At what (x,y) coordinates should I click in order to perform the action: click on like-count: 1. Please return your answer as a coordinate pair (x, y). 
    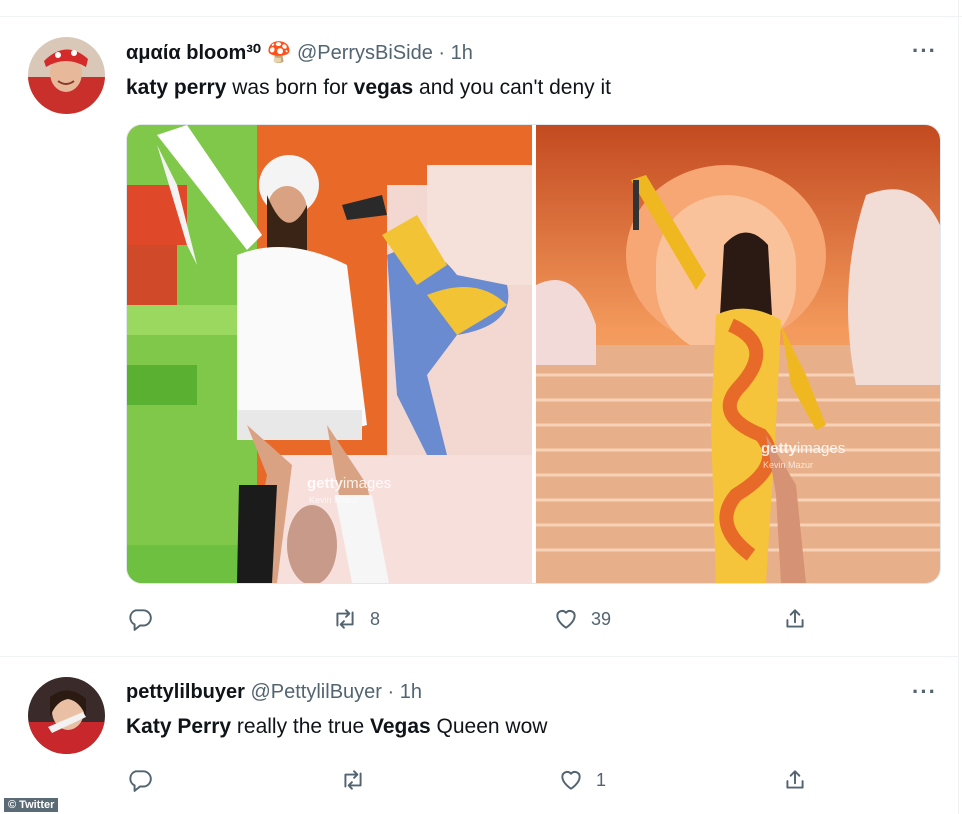
    Looking at the image, I should click on (601, 779).